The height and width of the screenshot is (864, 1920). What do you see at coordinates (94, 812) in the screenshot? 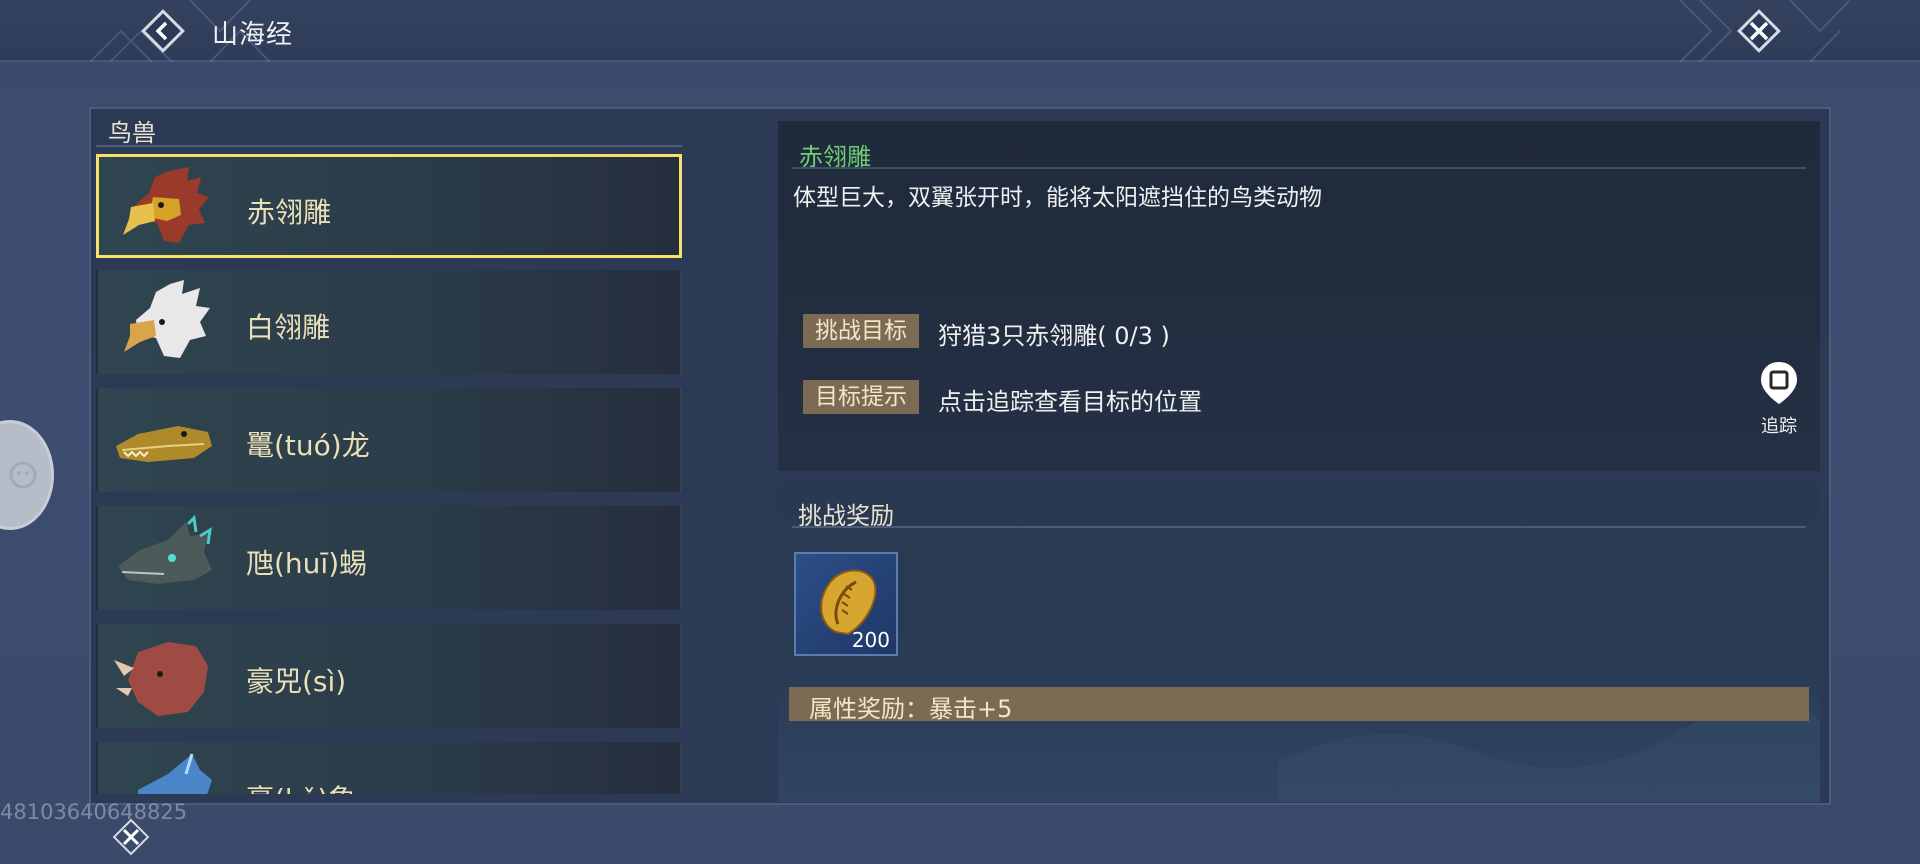
I see `watermark-id: 48103640648825` at bounding box center [94, 812].